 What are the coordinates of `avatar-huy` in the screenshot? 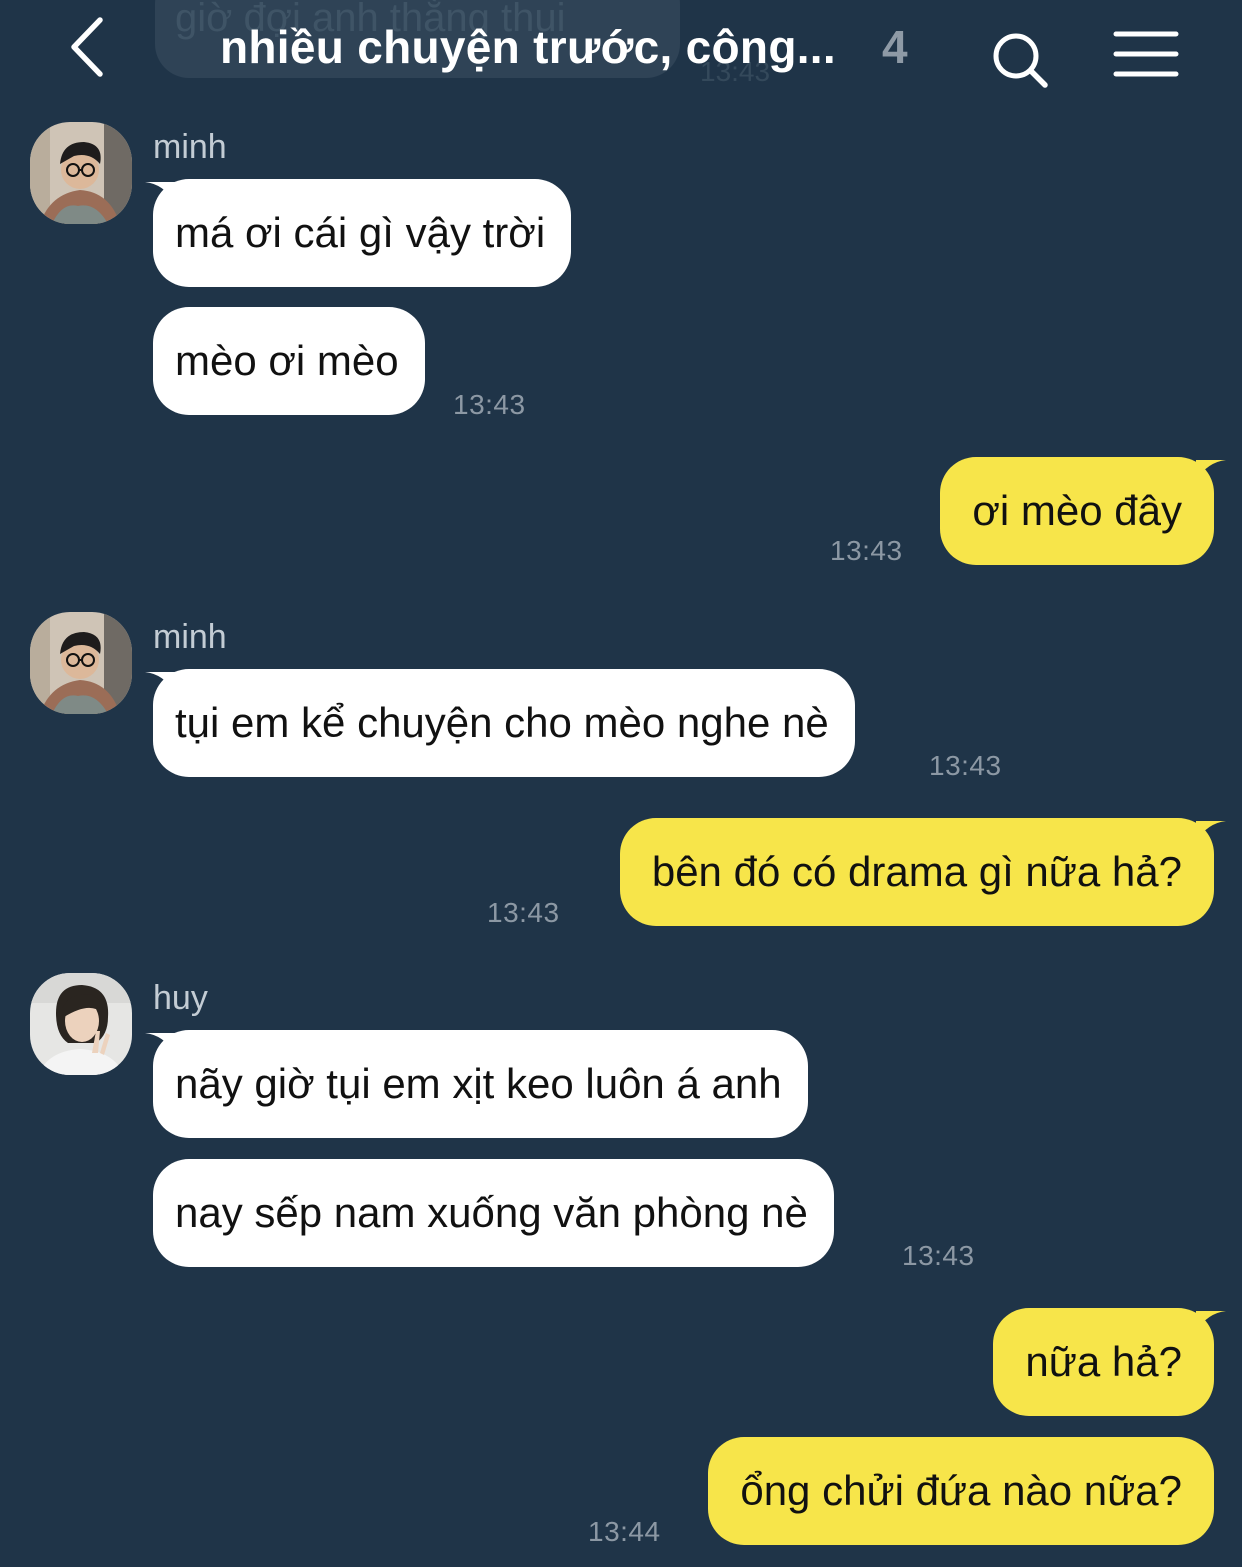 It's located at (81, 1024).